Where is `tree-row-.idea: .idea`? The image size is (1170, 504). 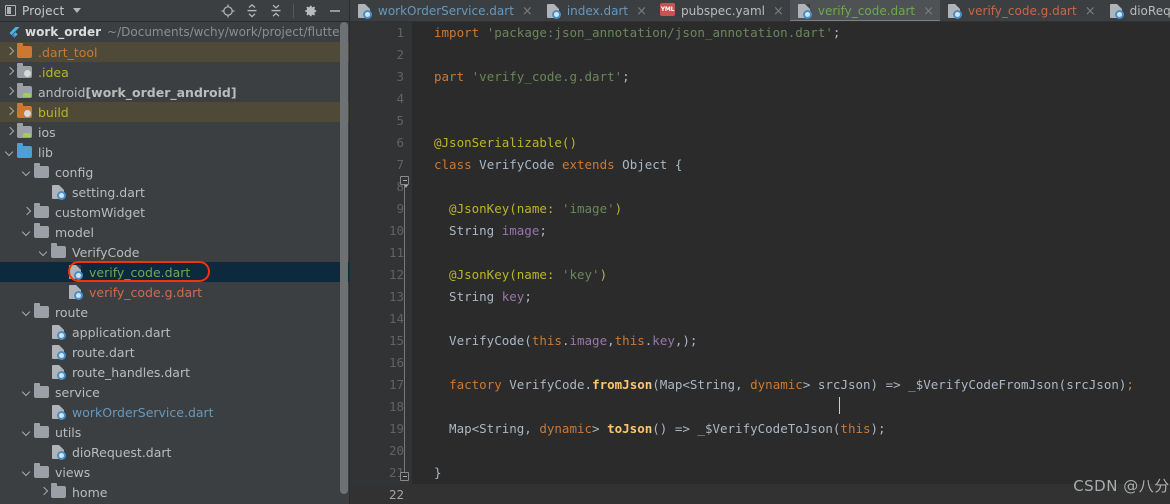
tree-row-.idea: .idea is located at coordinates (175, 72).